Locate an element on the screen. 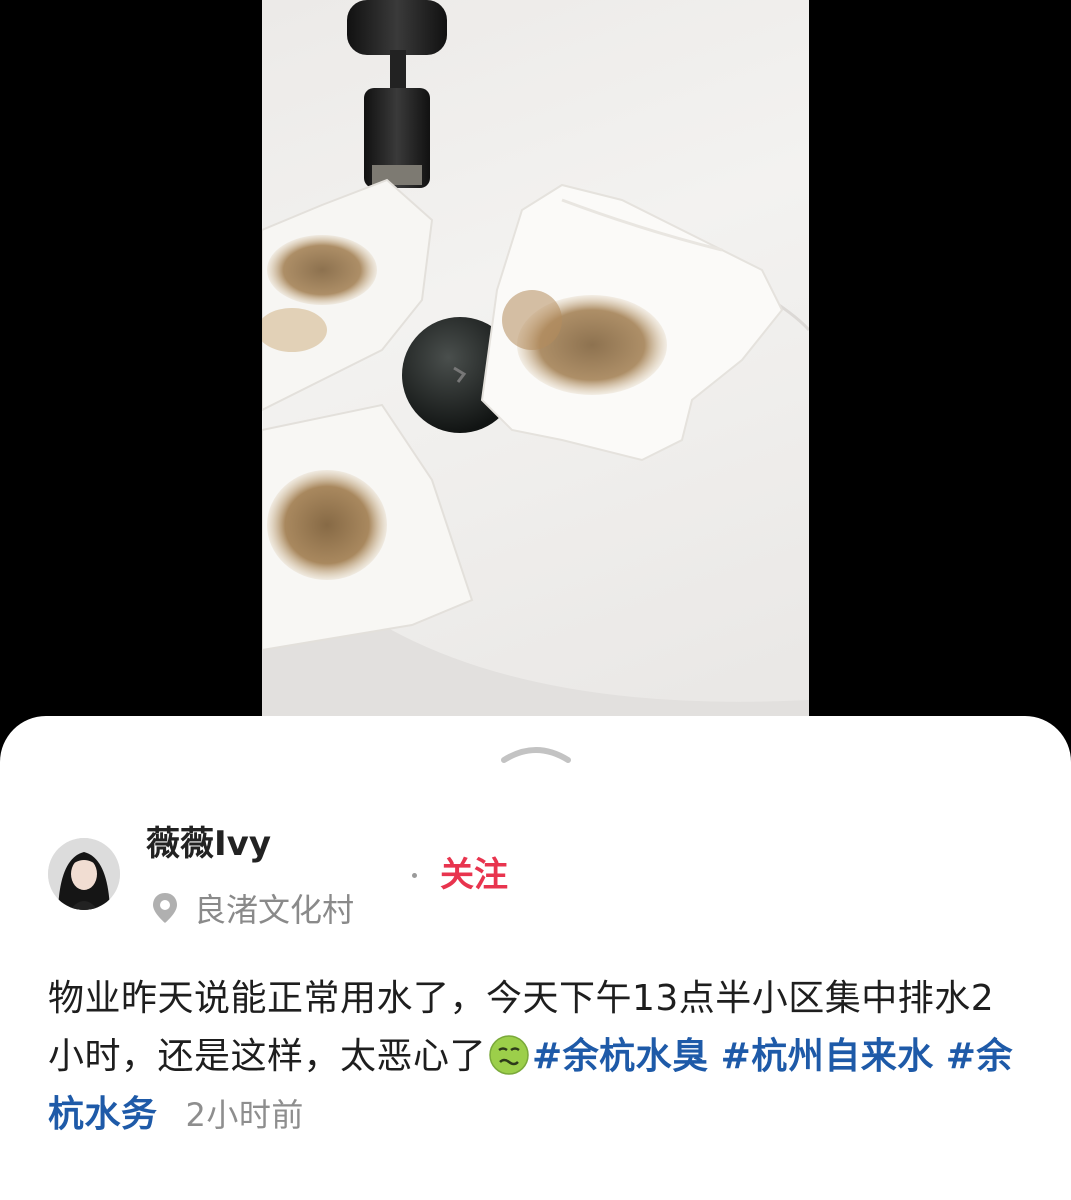 Image resolution: width=1071 pixels, height=1200 pixels. username: 薇薇Ivy is located at coordinates (208, 844).